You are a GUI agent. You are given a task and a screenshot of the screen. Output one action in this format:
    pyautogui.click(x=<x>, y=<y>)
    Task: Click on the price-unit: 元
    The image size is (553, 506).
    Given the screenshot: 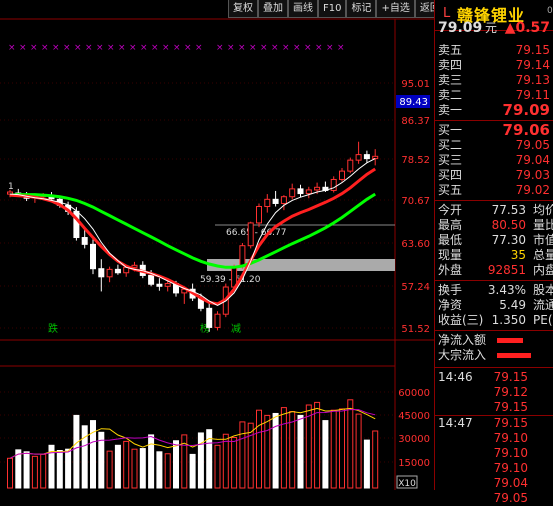 What is the action you would take?
    pyautogui.click(x=491, y=28)
    